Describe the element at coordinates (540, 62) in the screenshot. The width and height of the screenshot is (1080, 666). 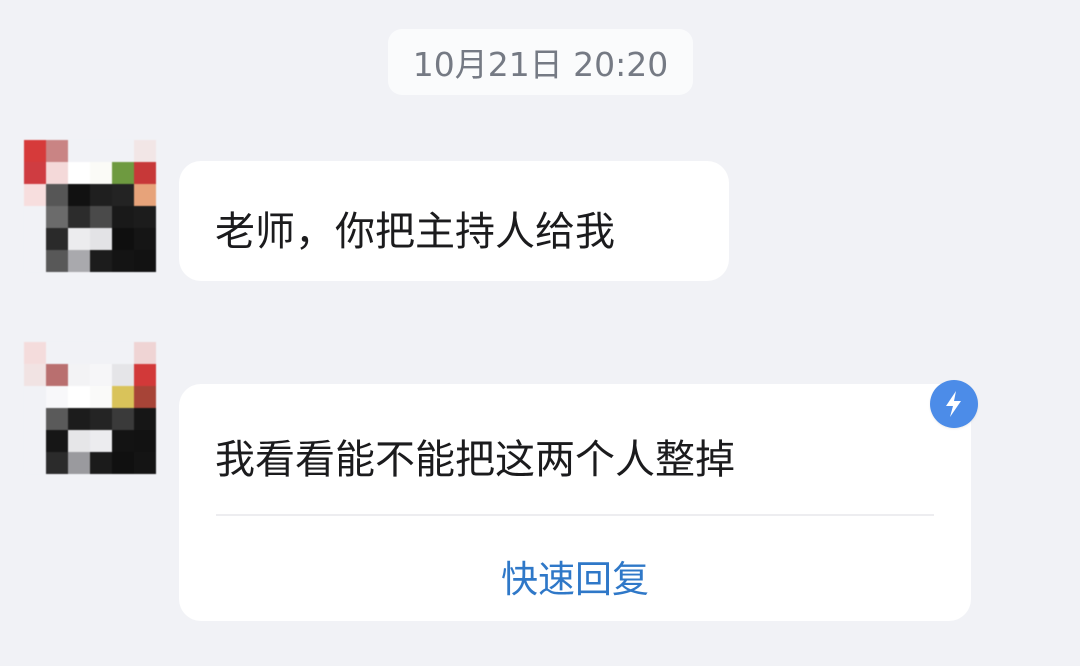
I see `chat-timestamp: 10月21日 20:20` at that location.